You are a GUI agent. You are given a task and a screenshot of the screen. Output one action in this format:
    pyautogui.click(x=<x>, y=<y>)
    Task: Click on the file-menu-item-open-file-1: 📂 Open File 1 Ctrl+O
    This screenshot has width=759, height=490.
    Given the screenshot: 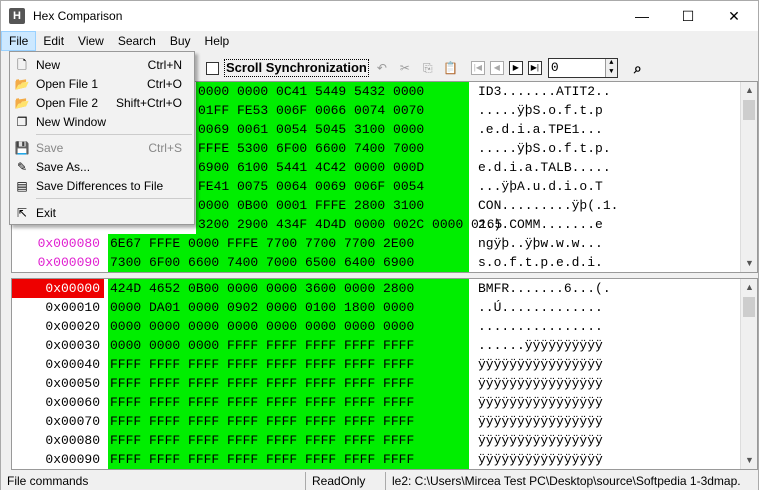 What is the action you would take?
    pyautogui.click(x=102, y=84)
    